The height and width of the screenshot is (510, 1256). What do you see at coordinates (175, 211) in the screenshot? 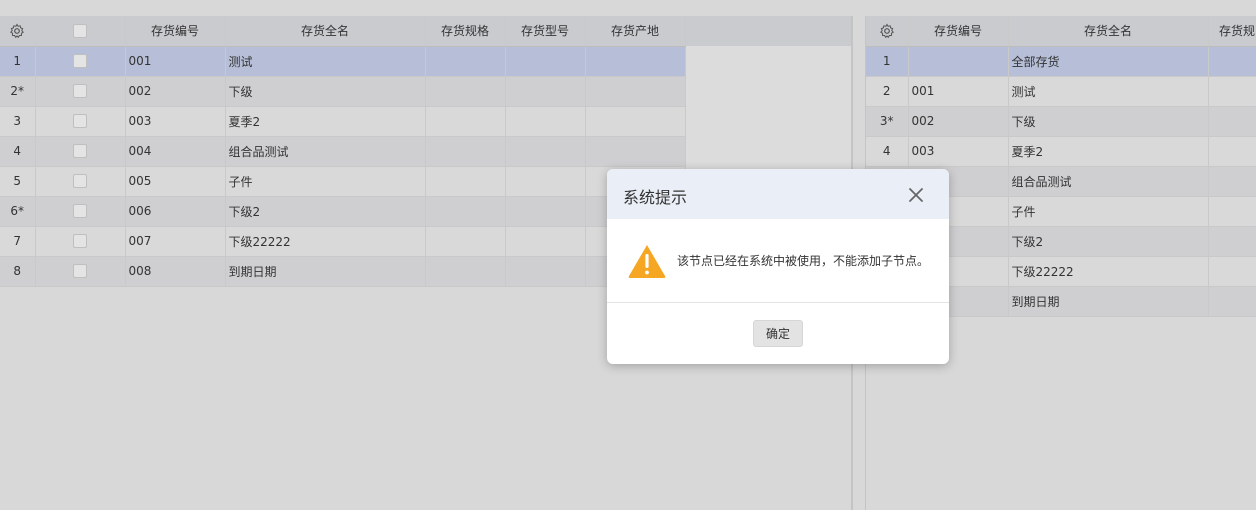
I see `cell-code: 006` at bounding box center [175, 211].